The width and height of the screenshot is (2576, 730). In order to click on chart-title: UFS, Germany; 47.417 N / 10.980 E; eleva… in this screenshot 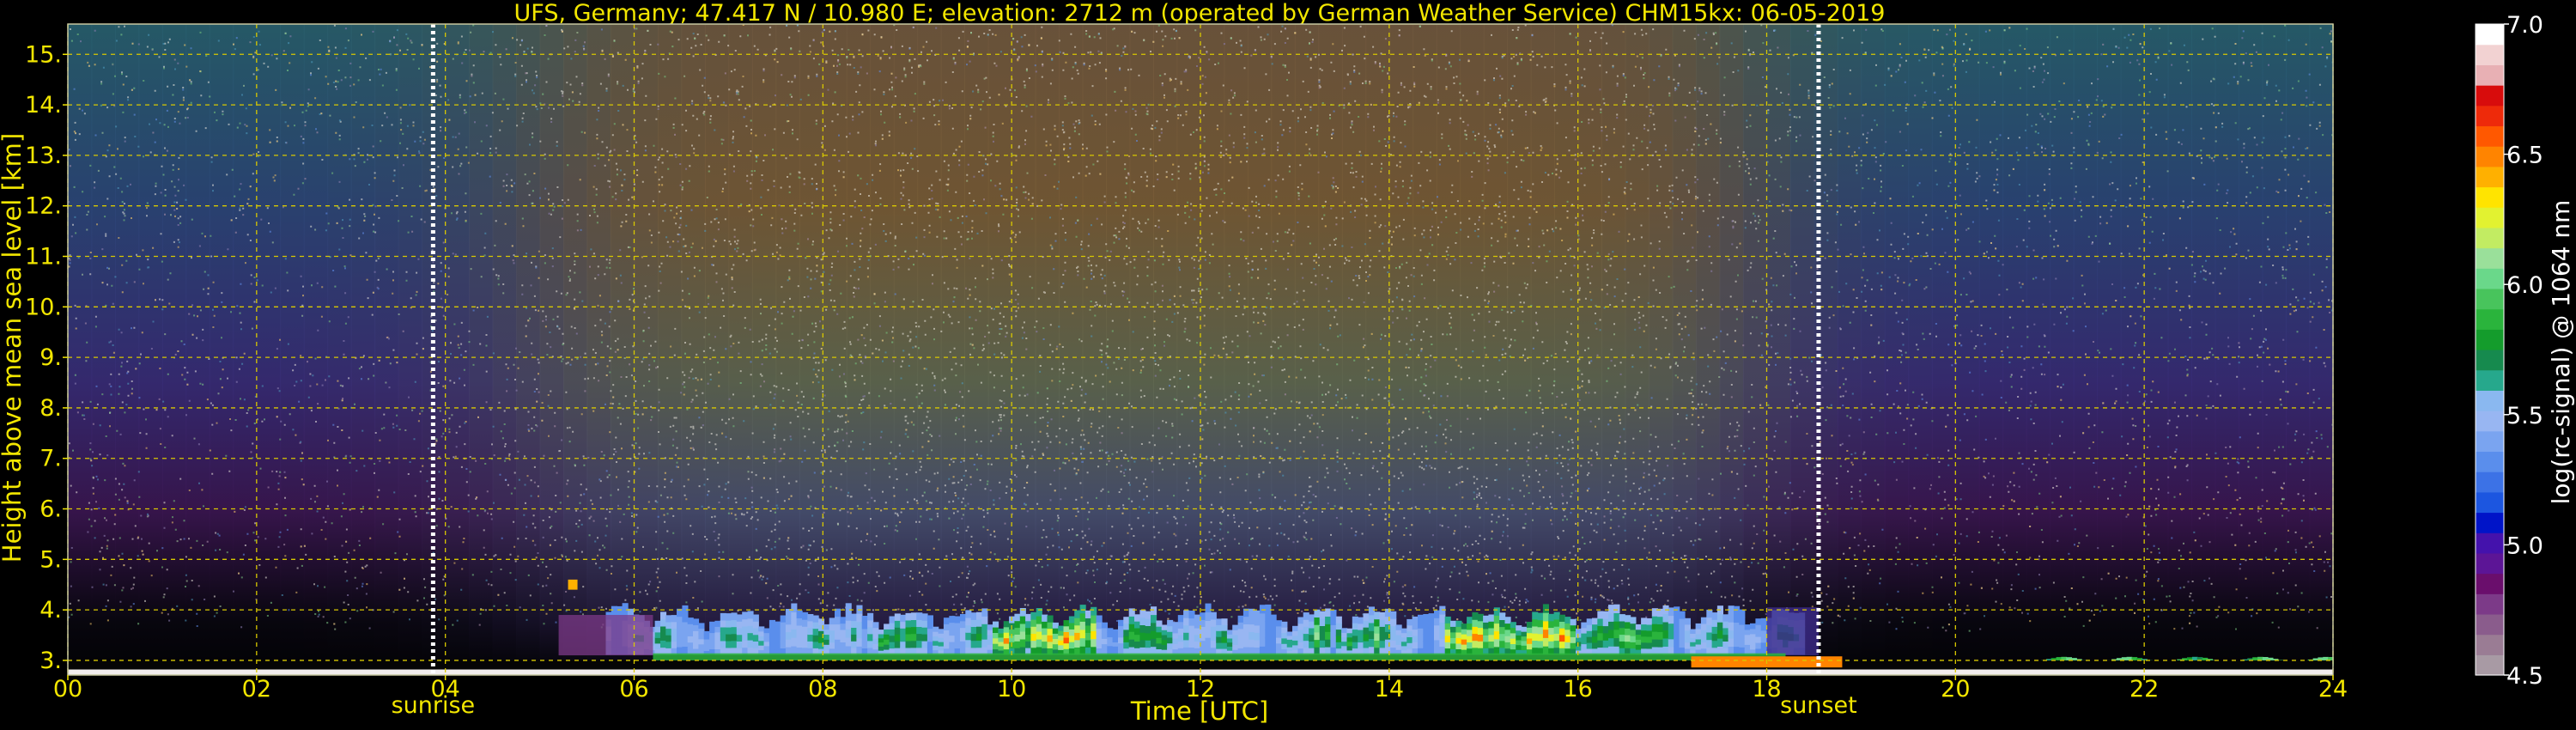, I will do `click(1200, 13)`.